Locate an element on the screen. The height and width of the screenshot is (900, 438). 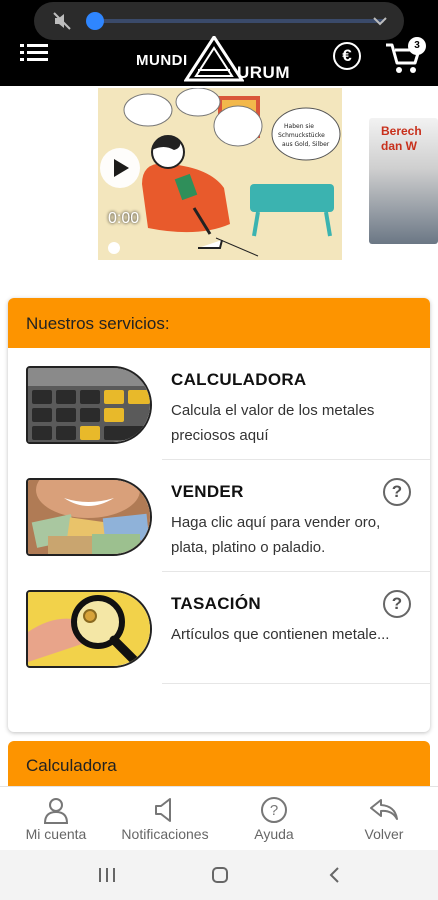
cart-count-badge: 3 is located at coordinates (417, 46).